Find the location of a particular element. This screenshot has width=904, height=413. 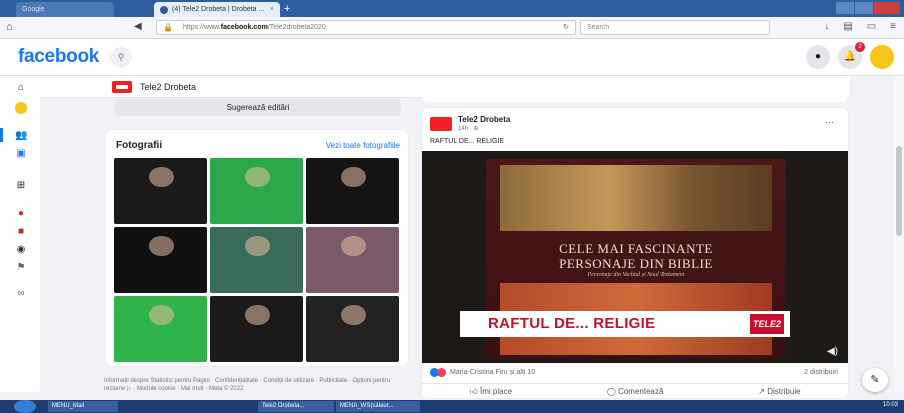

maximize-button is located at coordinates (864, 8).